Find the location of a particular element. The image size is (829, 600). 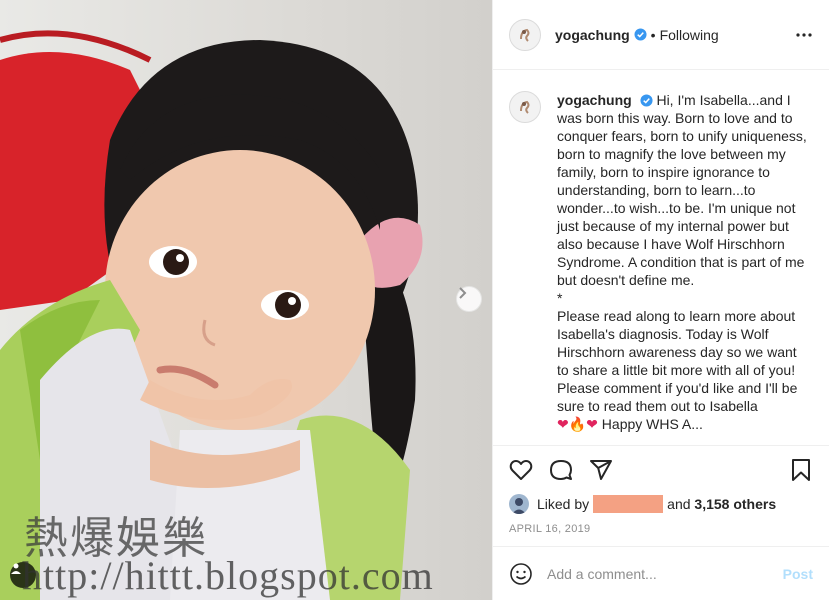

post-date: APRIL 16, 2019 is located at coordinates (549, 529).